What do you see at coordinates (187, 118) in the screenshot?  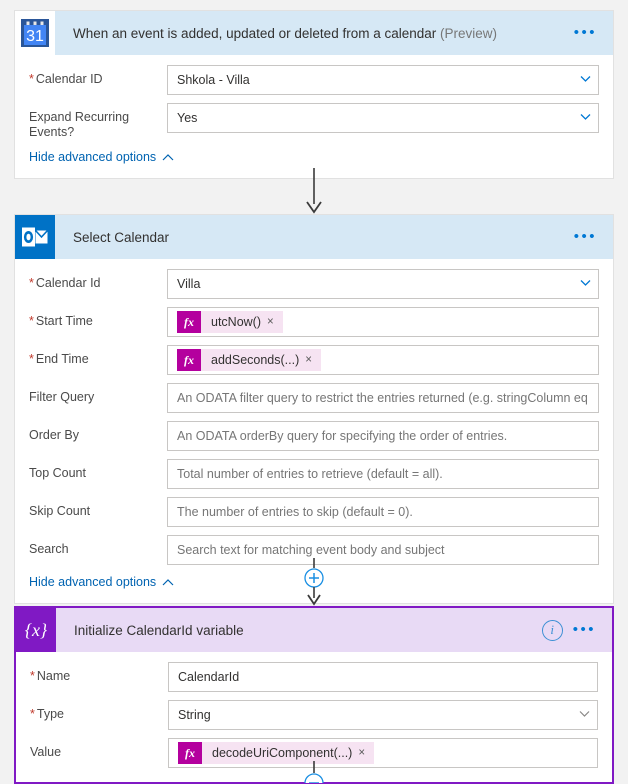 I see `field-value: Yes` at bounding box center [187, 118].